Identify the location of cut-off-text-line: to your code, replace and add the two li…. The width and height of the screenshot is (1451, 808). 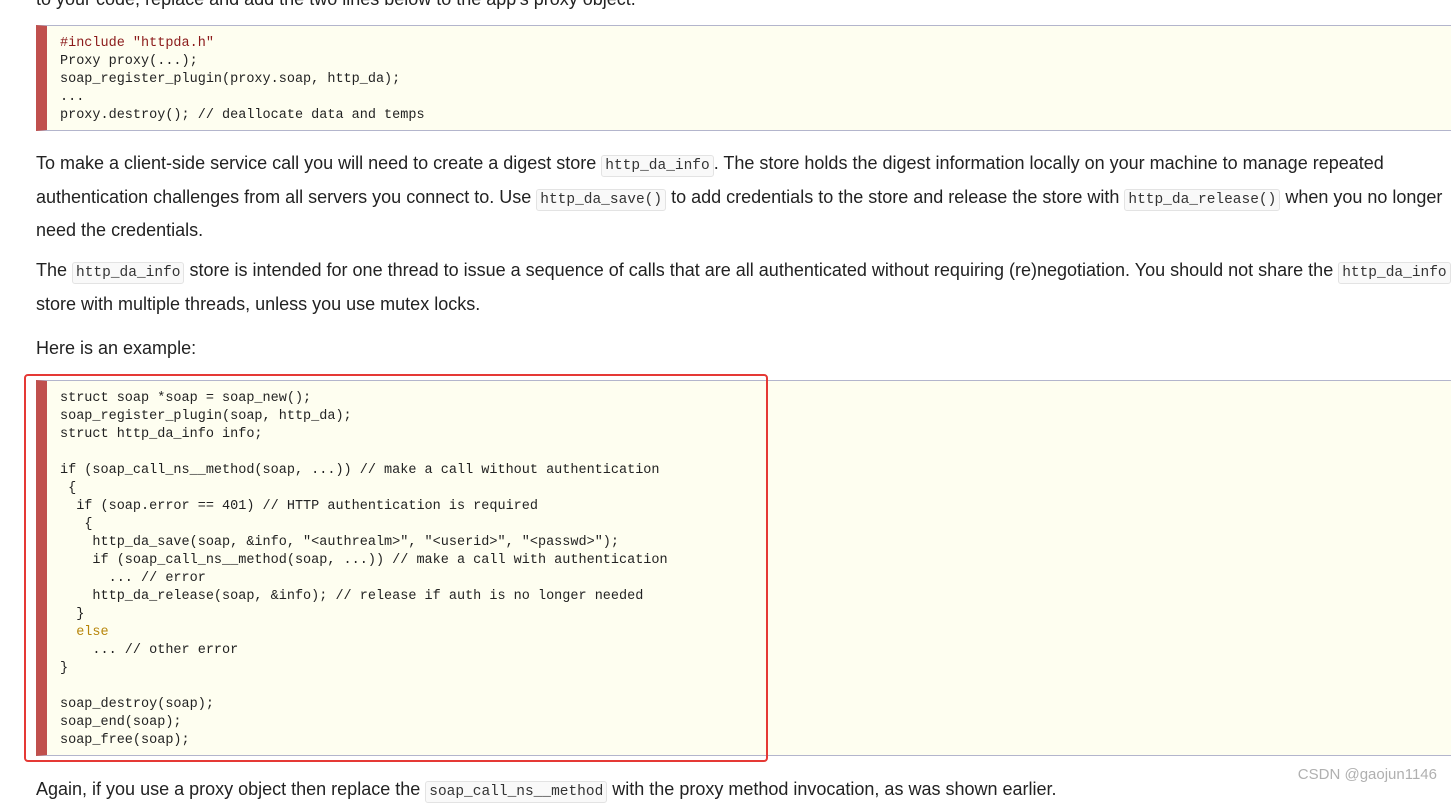
(336, 4).